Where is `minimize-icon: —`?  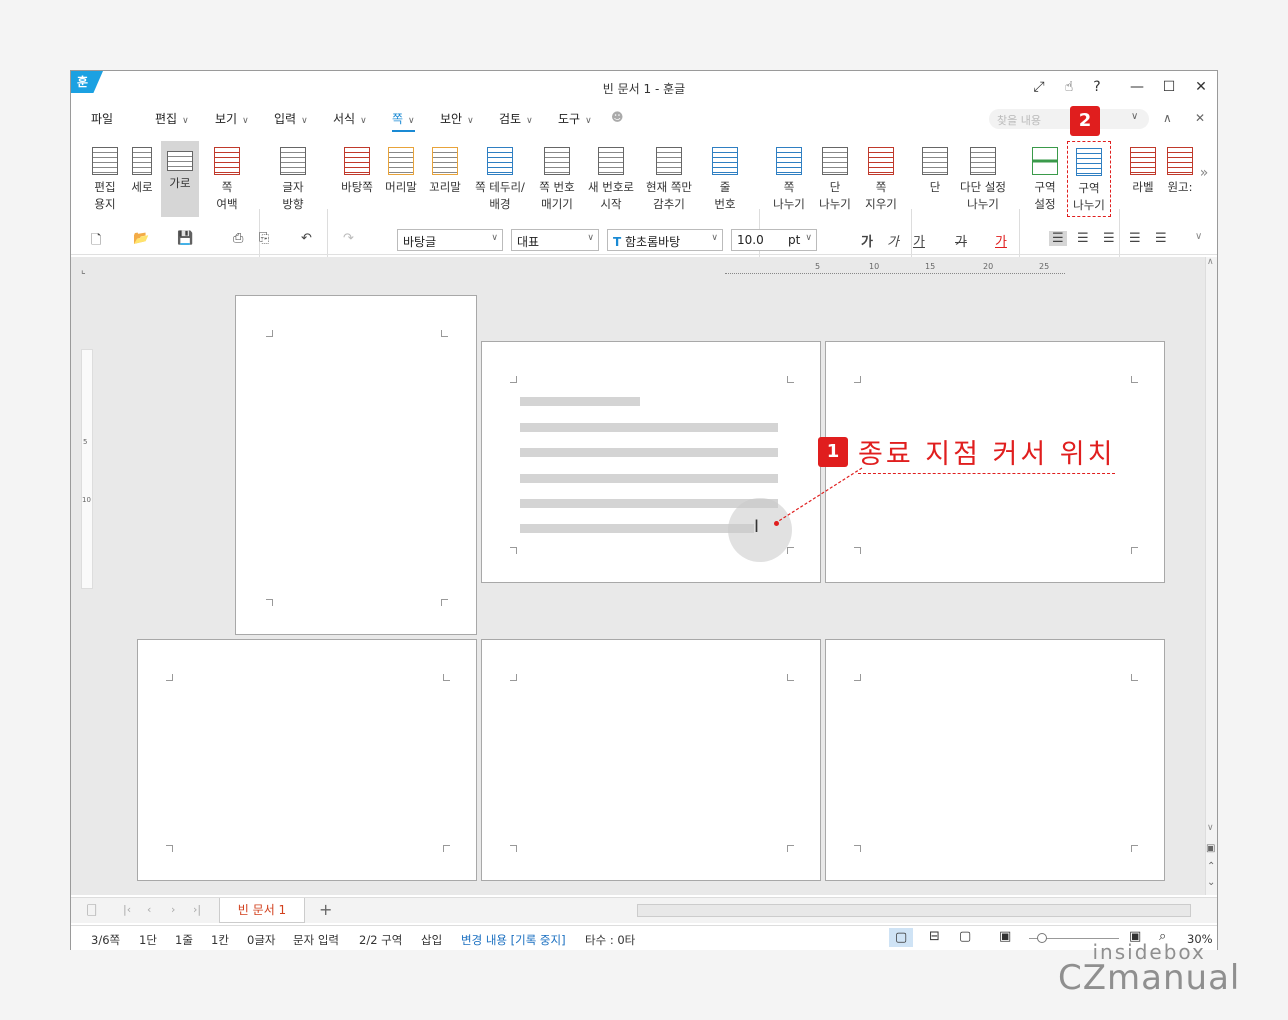
minimize-icon: — is located at coordinates (1137, 87).